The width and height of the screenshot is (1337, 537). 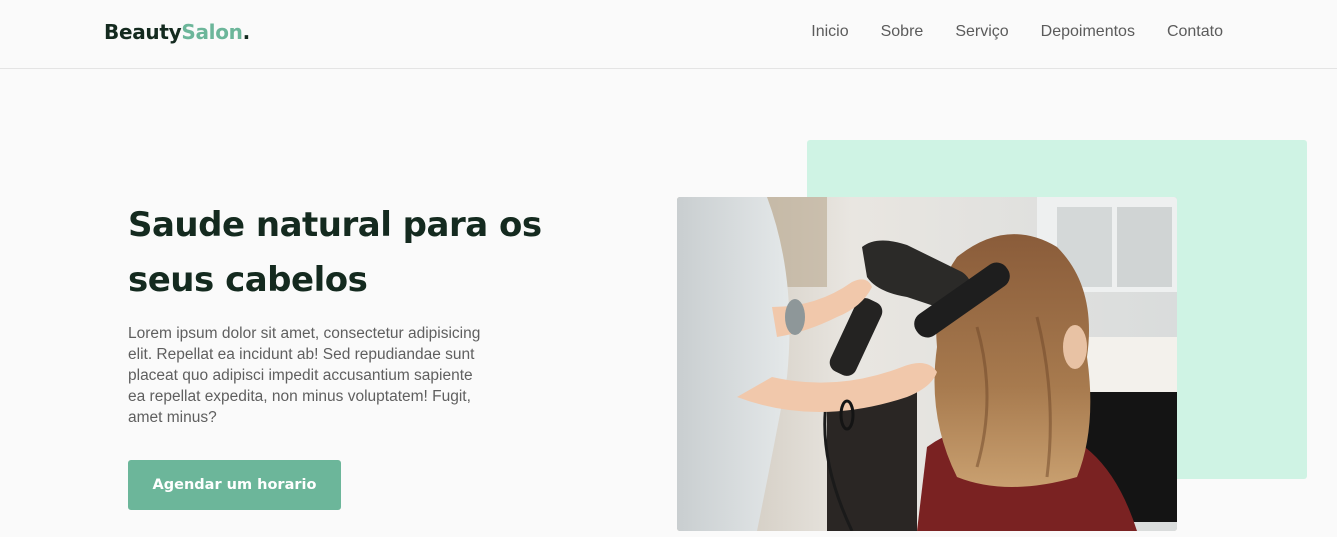 What do you see at coordinates (829, 32) in the screenshot?
I see `nav-link-inicio: Inicio` at bounding box center [829, 32].